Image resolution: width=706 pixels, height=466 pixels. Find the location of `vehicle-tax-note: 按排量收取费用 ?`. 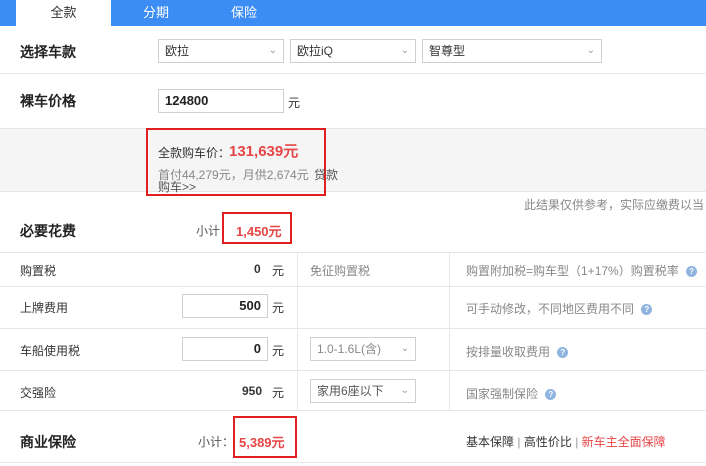

vehicle-tax-note: 按排量收取费用 ? is located at coordinates (517, 351).